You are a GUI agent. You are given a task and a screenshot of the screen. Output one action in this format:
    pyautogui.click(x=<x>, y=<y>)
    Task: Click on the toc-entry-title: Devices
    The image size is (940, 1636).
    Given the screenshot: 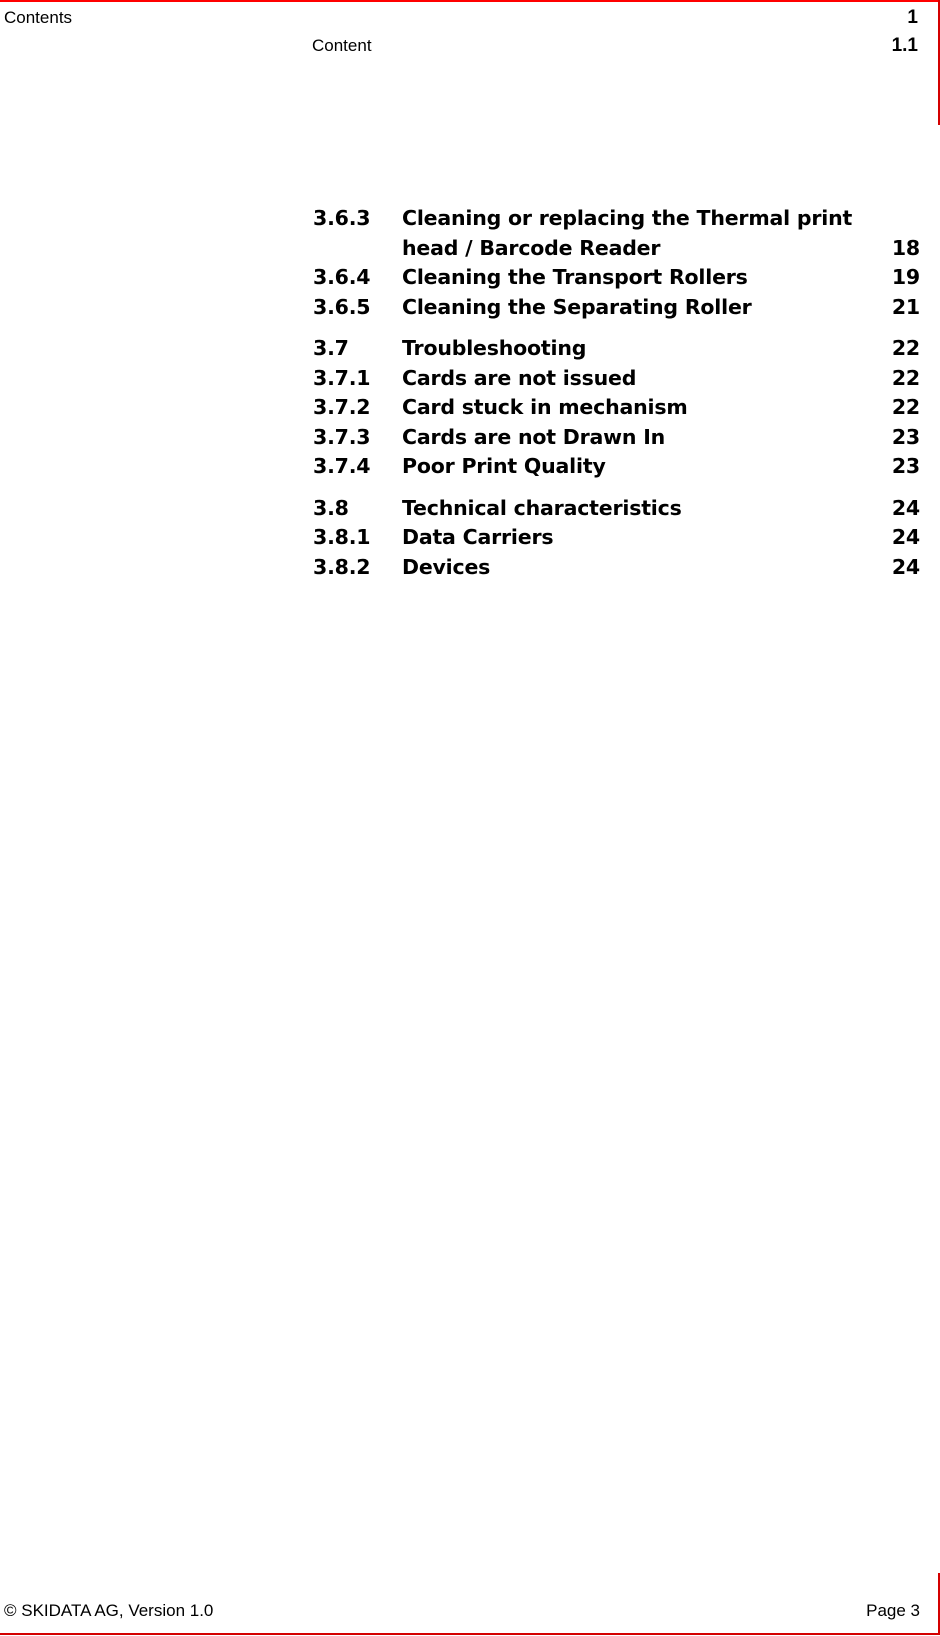 What is the action you would take?
    pyautogui.click(x=446, y=566)
    